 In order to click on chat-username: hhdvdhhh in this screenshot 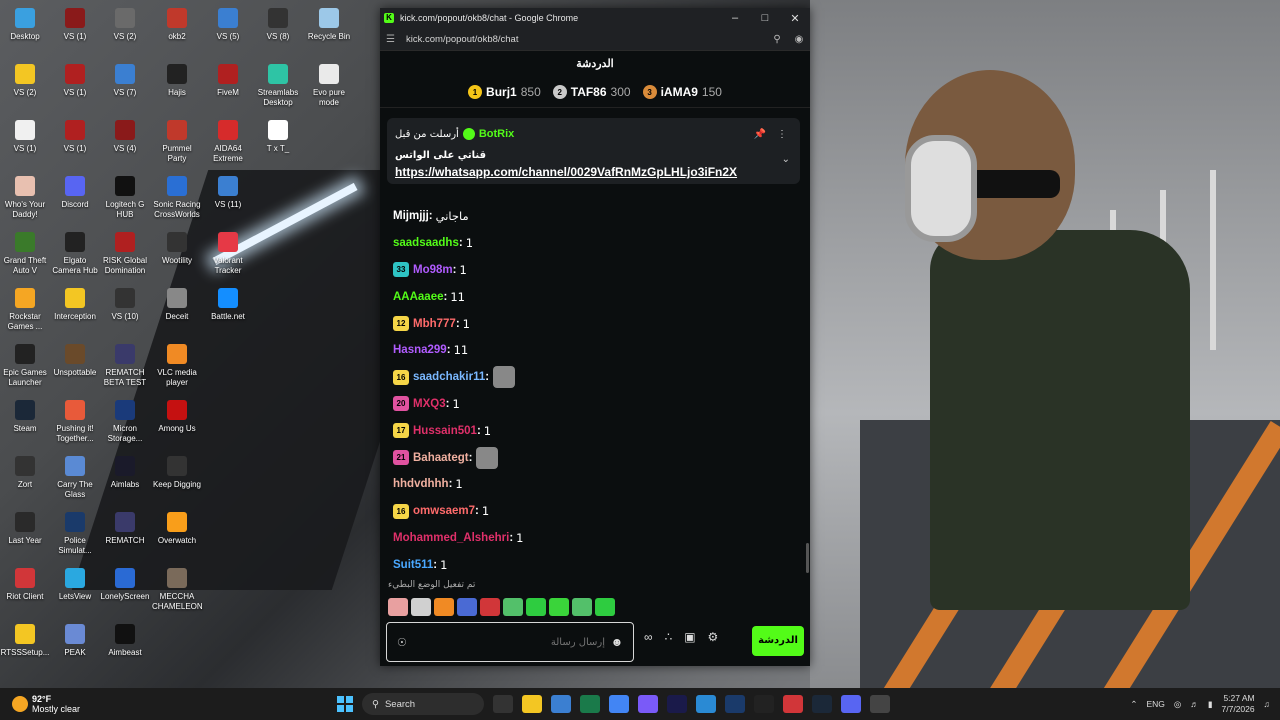, I will do `click(421, 484)`.